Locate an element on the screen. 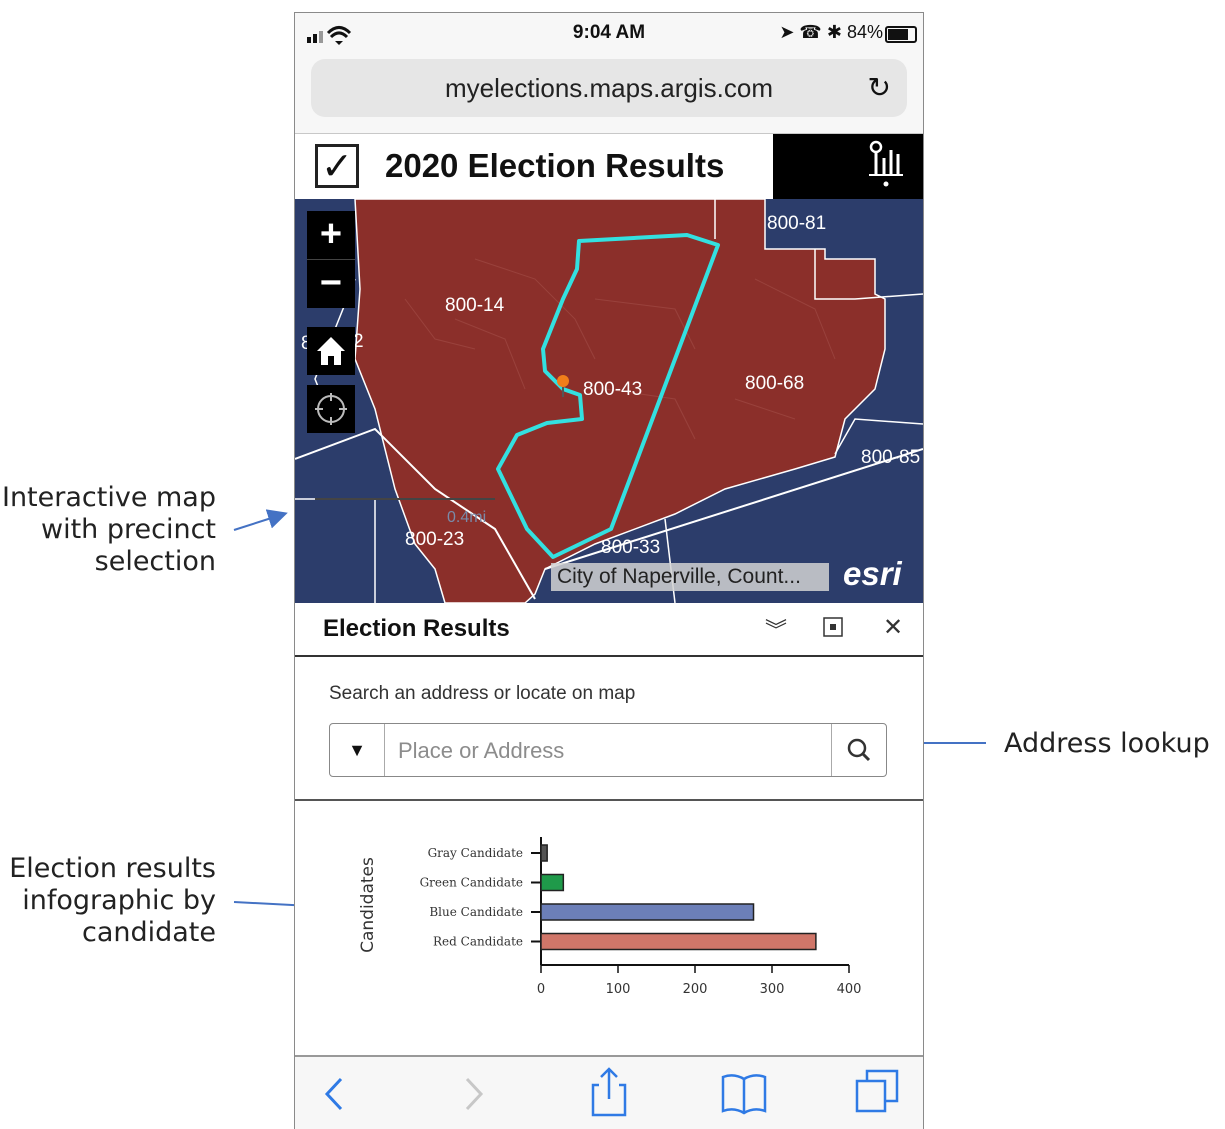  esri-logo: esri is located at coordinates (872, 573).